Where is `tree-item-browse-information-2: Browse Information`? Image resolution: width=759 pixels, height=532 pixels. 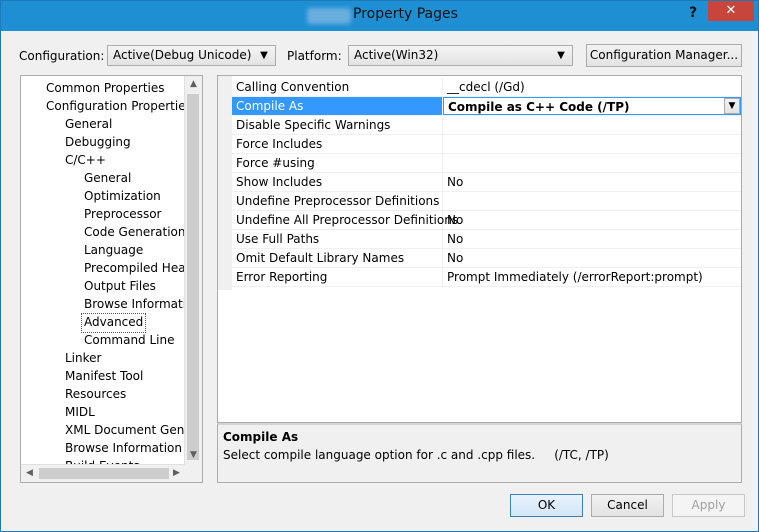
tree-item-browse-information-2: Browse Information is located at coordinates (123, 448).